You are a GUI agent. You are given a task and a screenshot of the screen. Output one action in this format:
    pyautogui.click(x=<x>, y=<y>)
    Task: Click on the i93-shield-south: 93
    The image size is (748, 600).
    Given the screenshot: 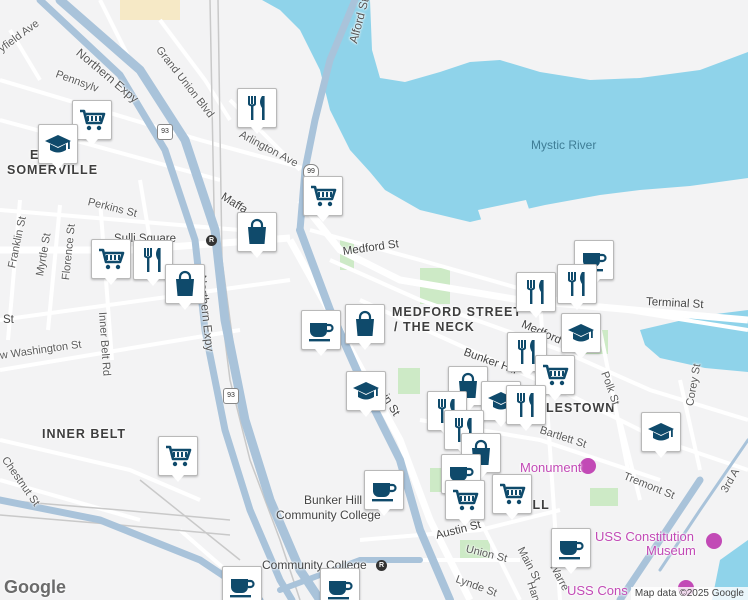 What is the action you would take?
    pyautogui.click(x=231, y=396)
    